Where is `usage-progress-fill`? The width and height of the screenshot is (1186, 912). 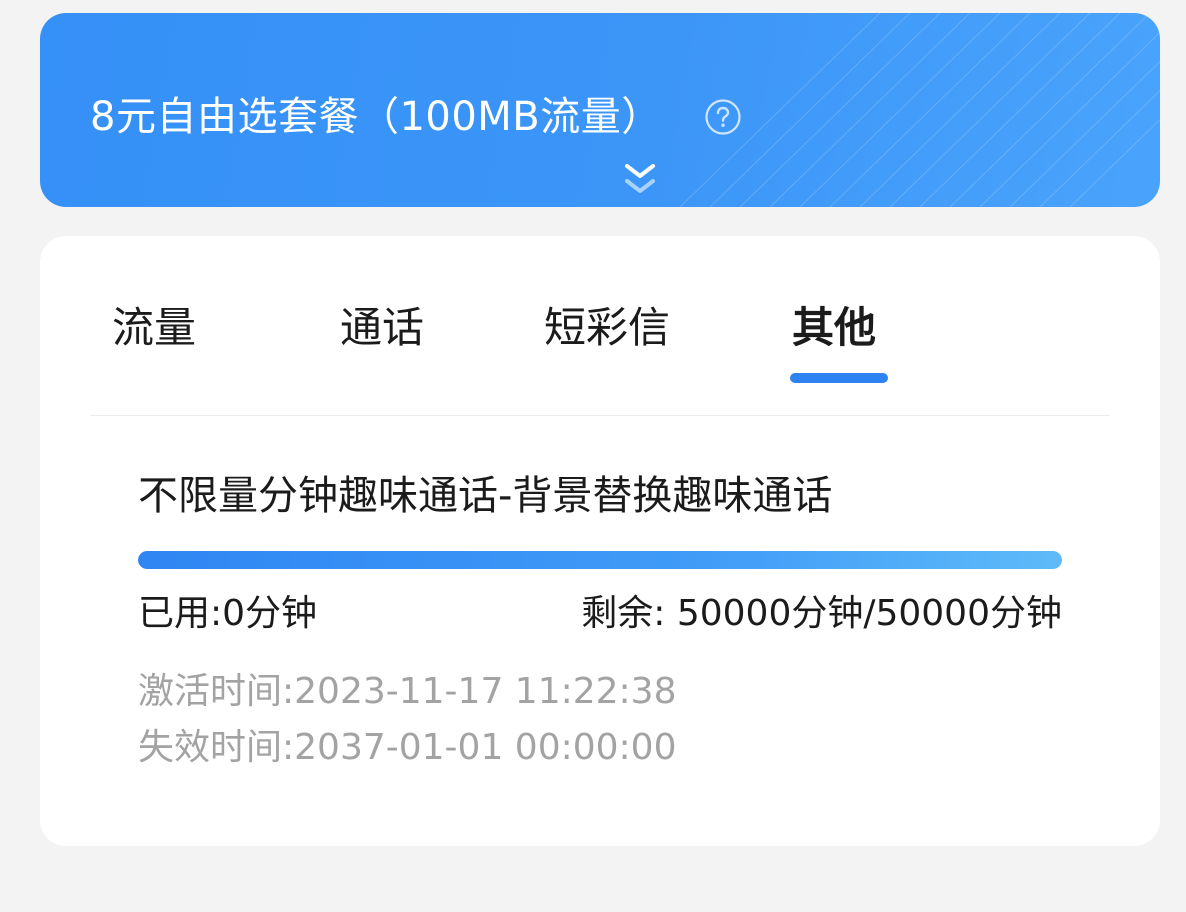 usage-progress-fill is located at coordinates (600, 560).